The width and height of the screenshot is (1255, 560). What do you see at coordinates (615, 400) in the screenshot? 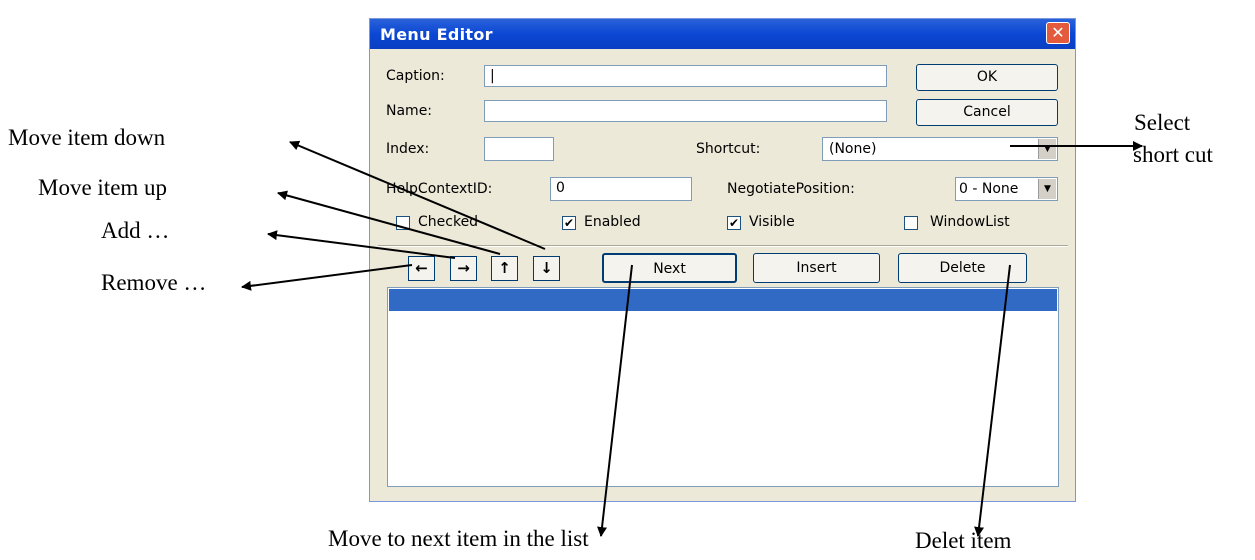
I see `arrow-next-item` at bounding box center [615, 400].